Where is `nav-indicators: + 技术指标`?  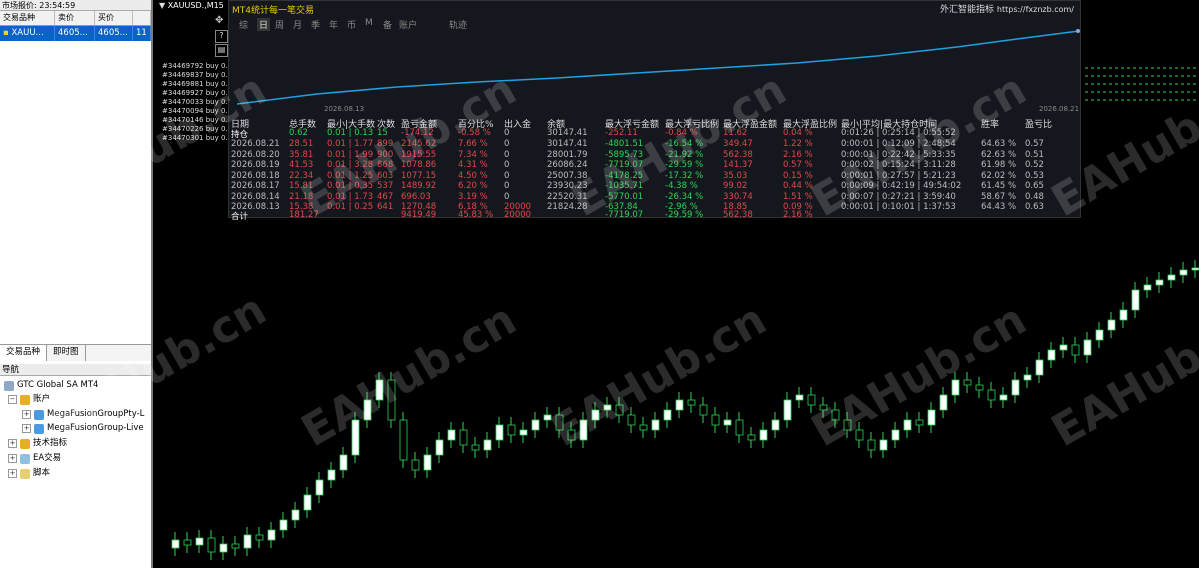
nav-indicators: + 技术指标 is located at coordinates (37, 443).